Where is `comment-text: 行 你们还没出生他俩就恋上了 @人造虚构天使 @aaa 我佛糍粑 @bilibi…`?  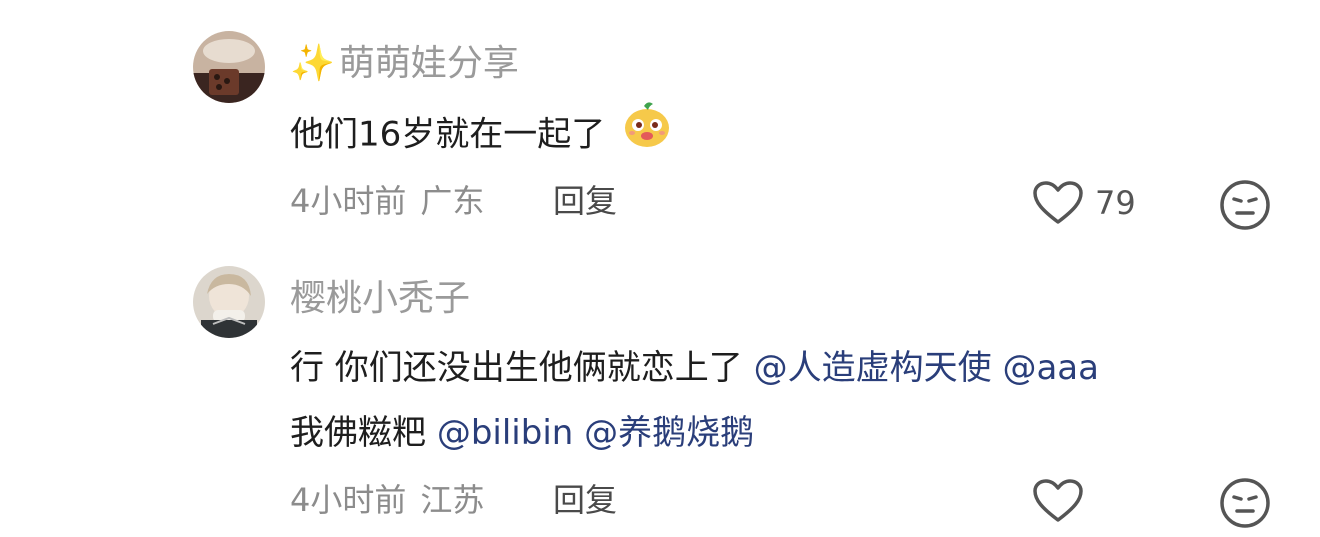 comment-text: 行 你们还没出生他俩就恋上了 @人造虚构天使 @aaa 我佛糍粑 @bilibi… is located at coordinates (694, 400).